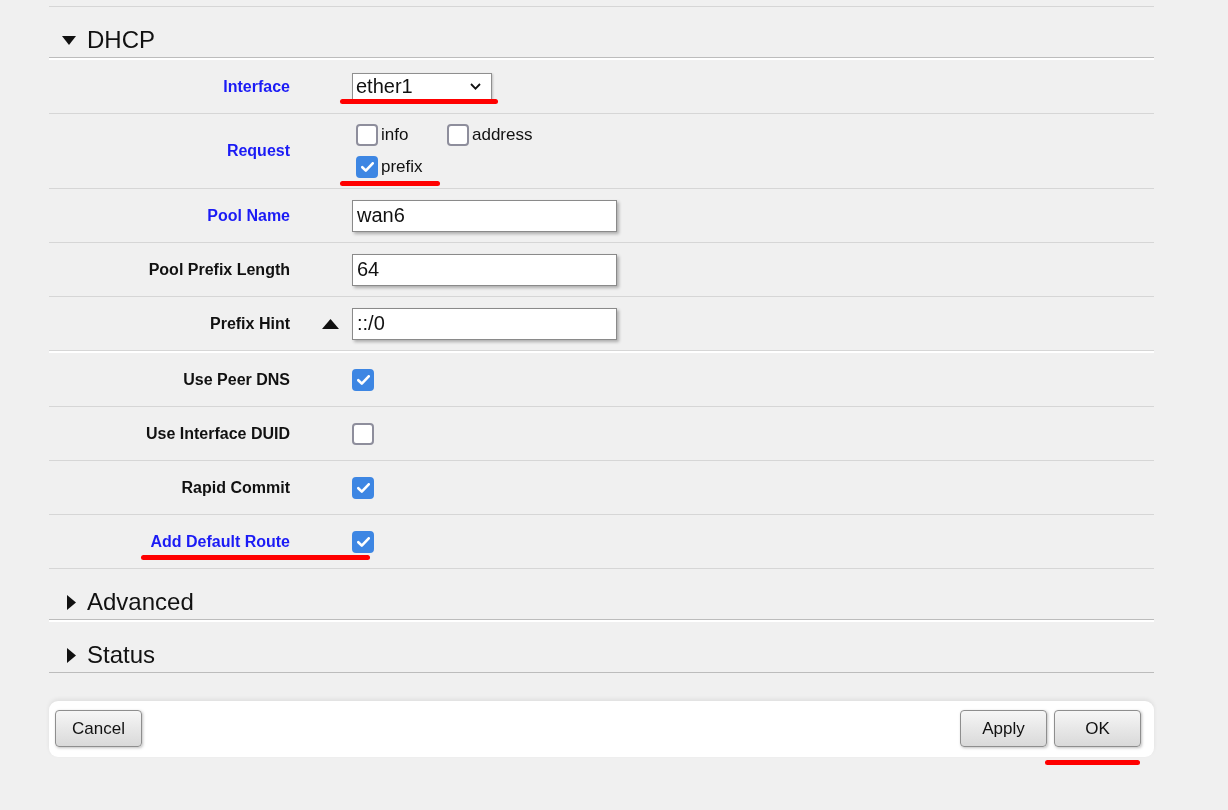 Image resolution: width=1228 pixels, height=810 pixels. Describe the element at coordinates (98, 728) in the screenshot. I see `dialog-button: Cancel` at that location.